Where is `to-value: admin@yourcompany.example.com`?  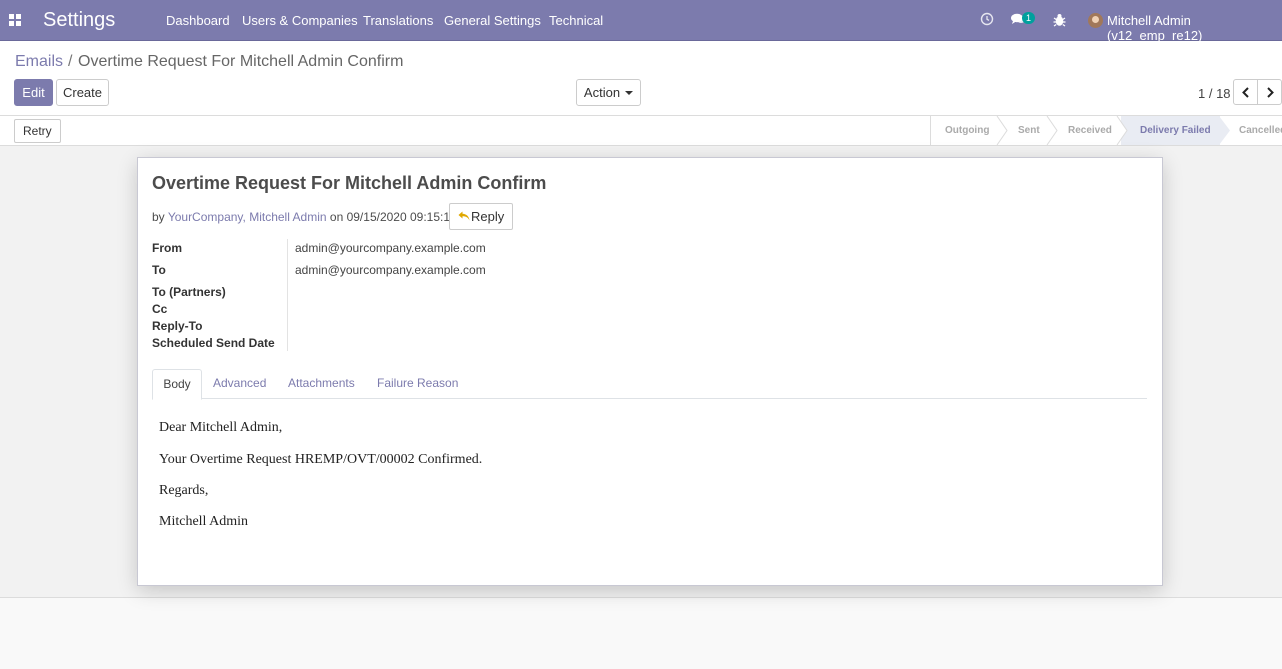 to-value: admin@yourcompany.example.com is located at coordinates (390, 270).